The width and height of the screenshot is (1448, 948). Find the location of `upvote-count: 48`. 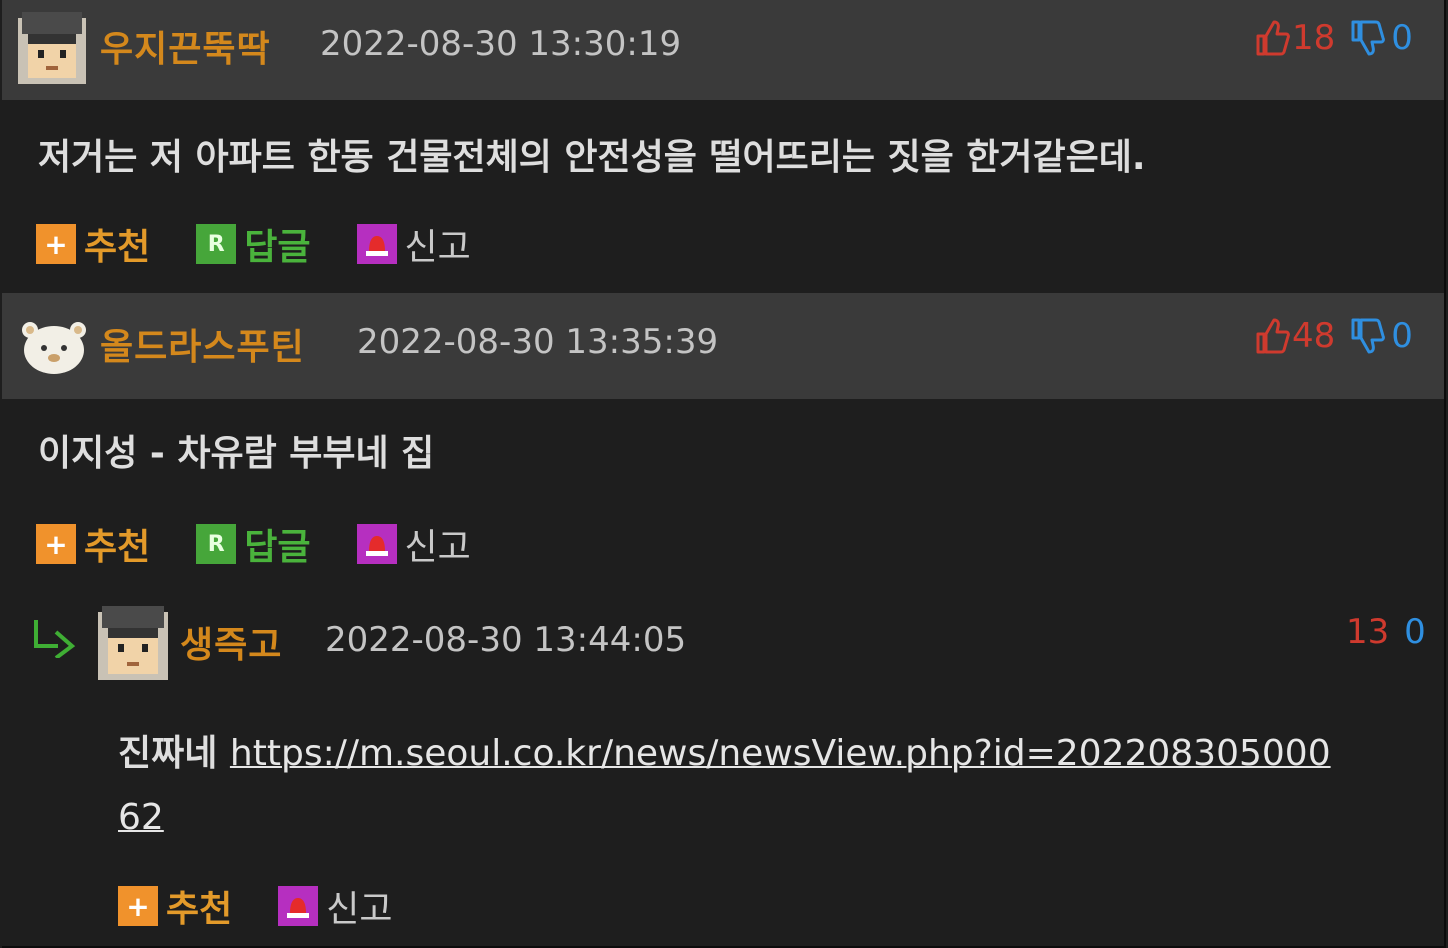

upvote-count: 48 is located at coordinates (1314, 336).